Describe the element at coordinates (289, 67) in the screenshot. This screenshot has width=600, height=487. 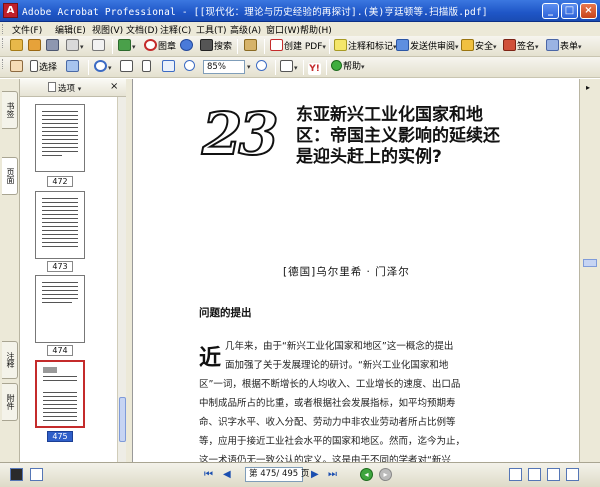
I see `rotate-view-icon: ▾` at that location.